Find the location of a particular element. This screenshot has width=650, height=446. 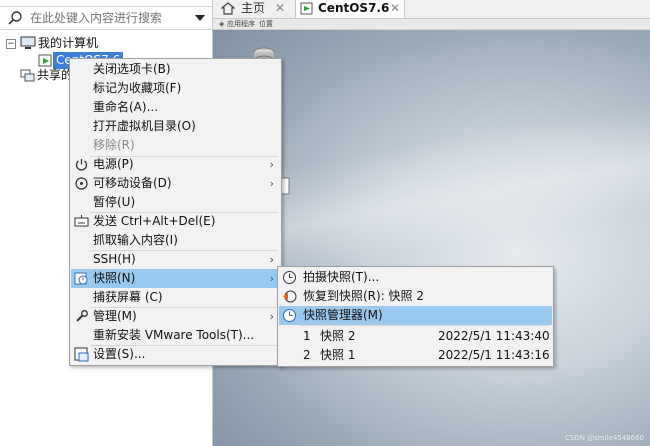

tab-centos-label: CentOS7.6 is located at coordinates (354, 8).